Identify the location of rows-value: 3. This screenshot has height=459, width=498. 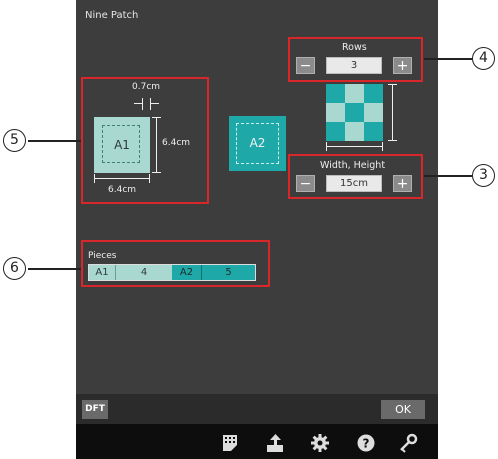
(354, 65).